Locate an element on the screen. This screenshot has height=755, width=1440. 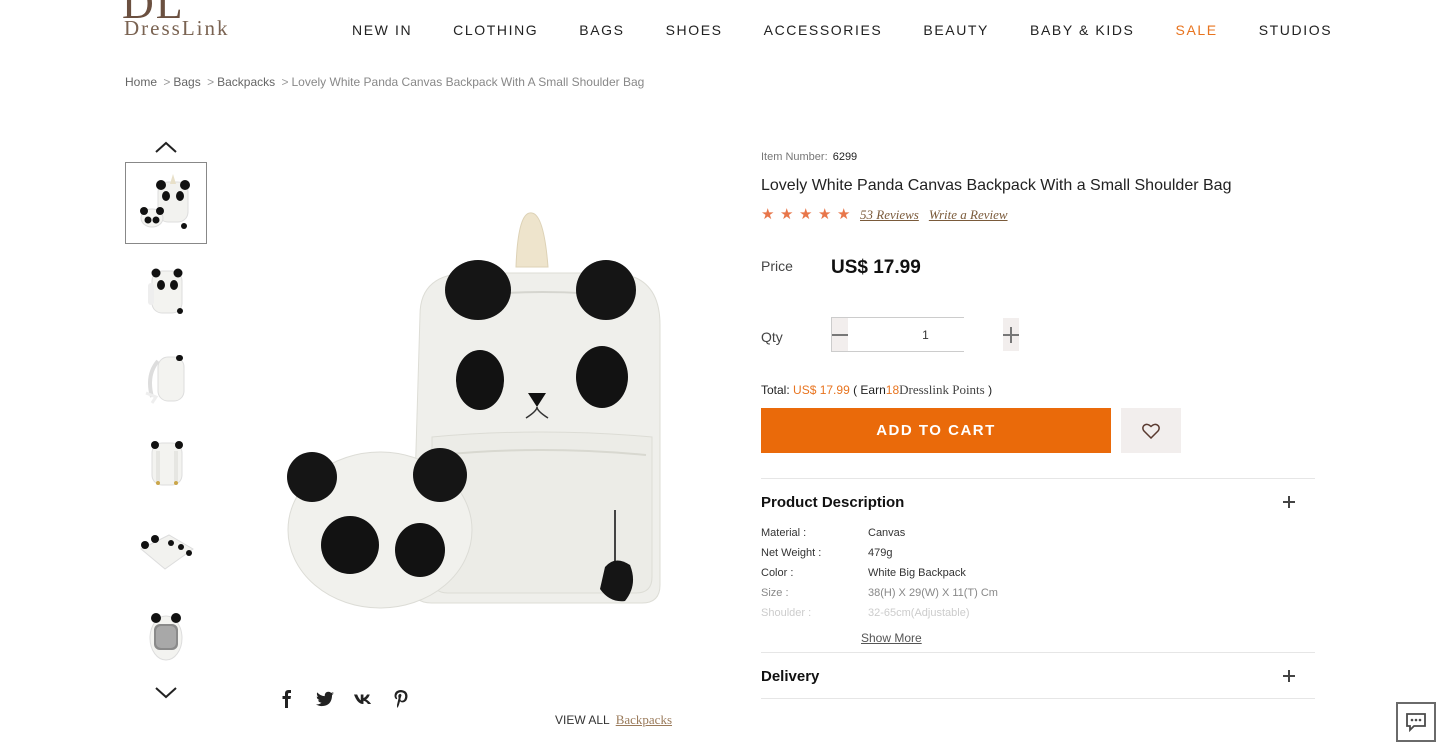
facebook-icon is located at coordinates (287, 699).